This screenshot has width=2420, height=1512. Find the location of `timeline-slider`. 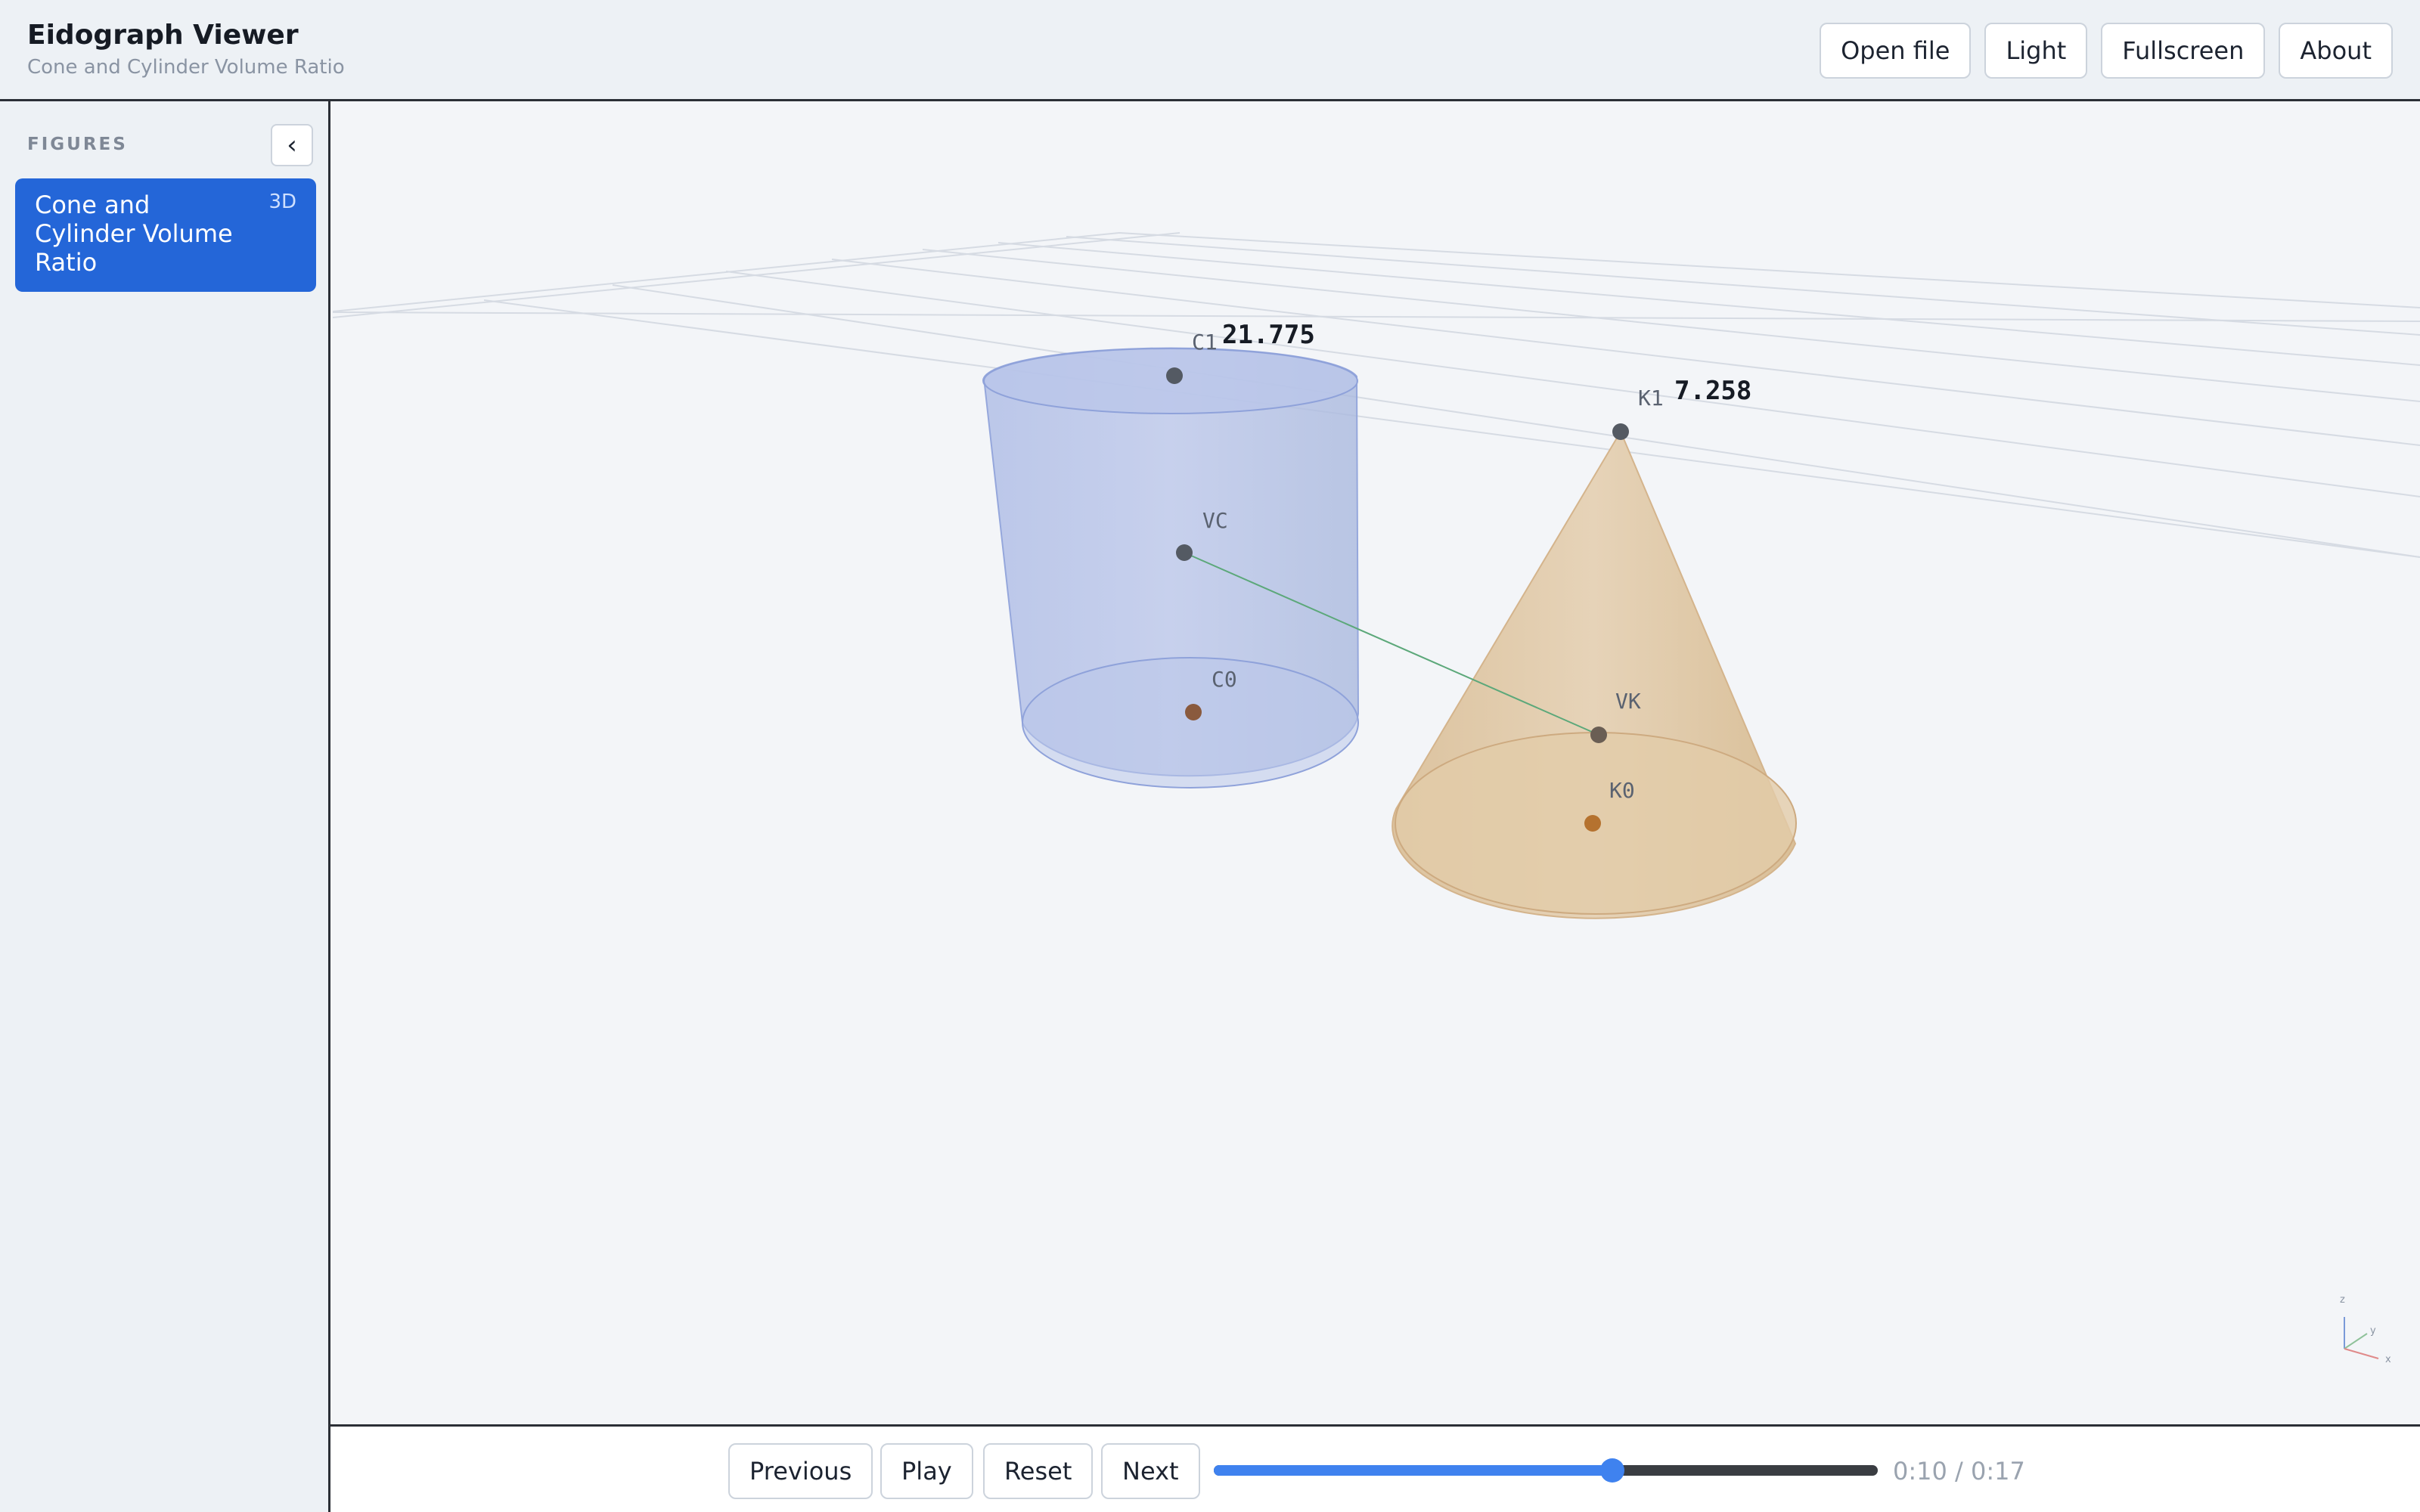

timeline-slider is located at coordinates (1546, 1470).